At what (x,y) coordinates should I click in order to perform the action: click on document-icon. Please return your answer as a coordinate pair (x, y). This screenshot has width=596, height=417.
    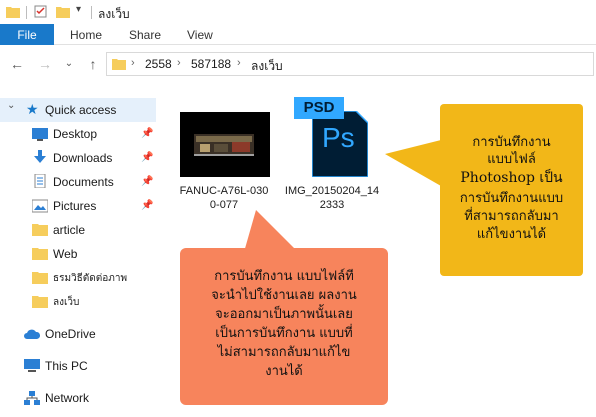
    Looking at the image, I should click on (40, 181).